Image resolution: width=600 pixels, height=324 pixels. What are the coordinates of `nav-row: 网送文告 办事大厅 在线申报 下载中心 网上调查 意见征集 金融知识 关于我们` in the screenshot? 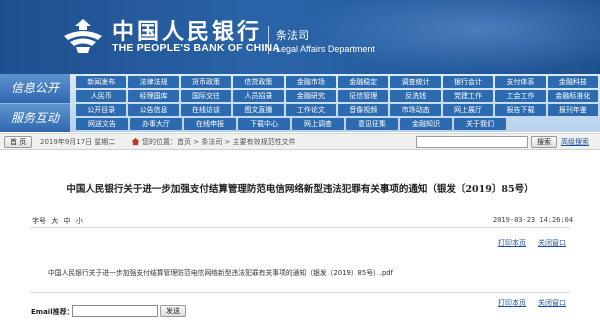 It's located at (338, 125).